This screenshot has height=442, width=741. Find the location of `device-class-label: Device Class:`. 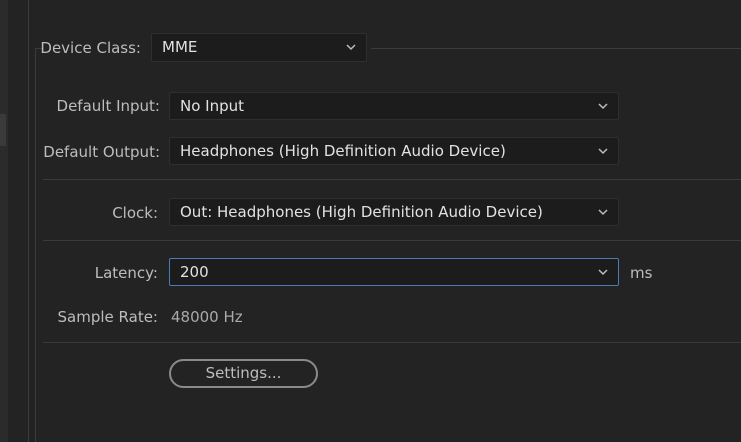

device-class-label: Device Class: is located at coordinates (90, 48).